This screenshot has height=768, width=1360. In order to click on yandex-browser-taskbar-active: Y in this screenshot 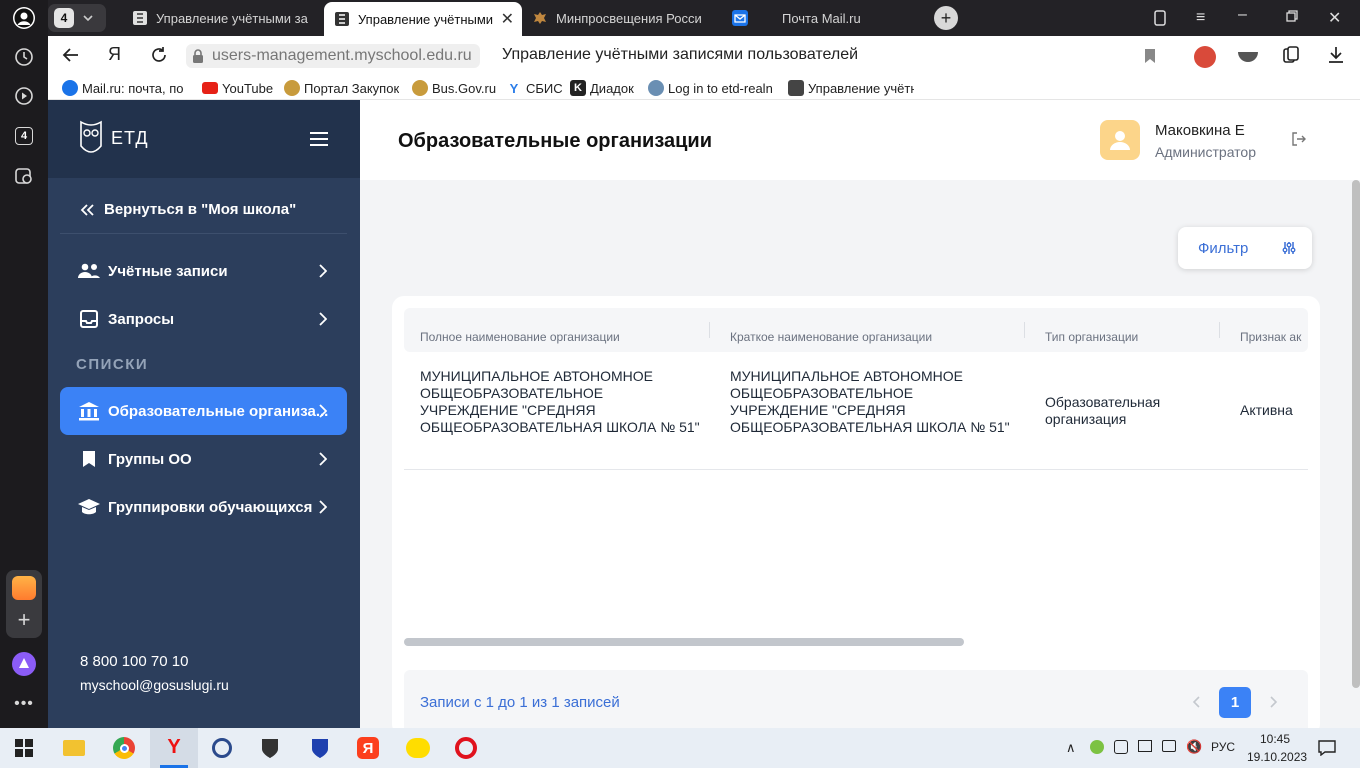, I will do `click(174, 748)`.